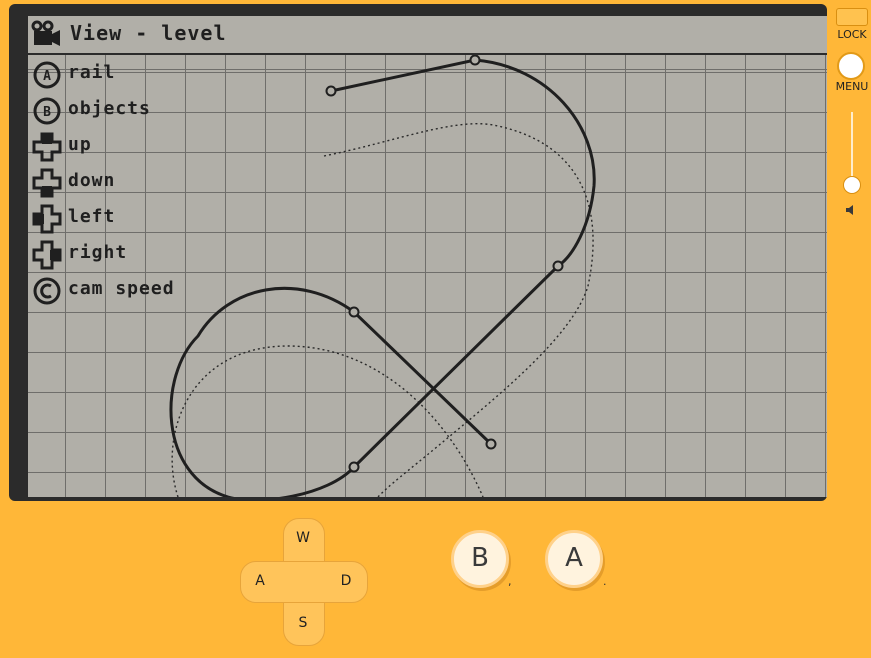 The width and height of the screenshot is (871, 658). I want to click on volume-slider-track, so click(852, 148).